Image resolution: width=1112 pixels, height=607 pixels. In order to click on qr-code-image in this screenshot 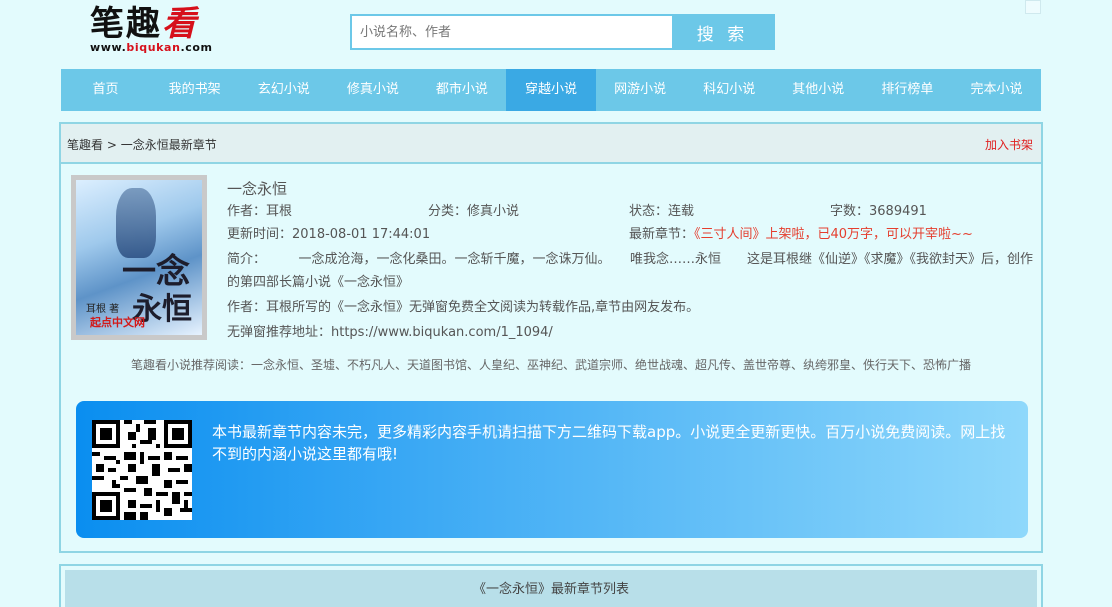, I will do `click(142, 470)`.